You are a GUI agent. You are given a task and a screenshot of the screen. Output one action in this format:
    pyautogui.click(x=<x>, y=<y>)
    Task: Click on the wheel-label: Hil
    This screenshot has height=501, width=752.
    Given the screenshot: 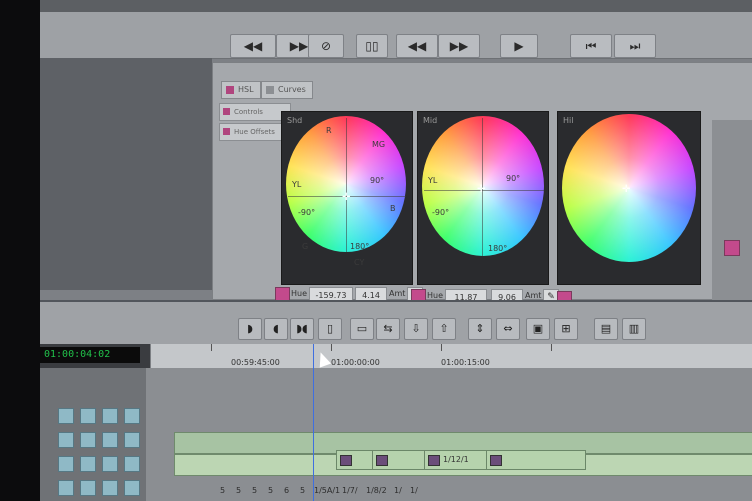 What is the action you would take?
    pyautogui.click(x=568, y=120)
    